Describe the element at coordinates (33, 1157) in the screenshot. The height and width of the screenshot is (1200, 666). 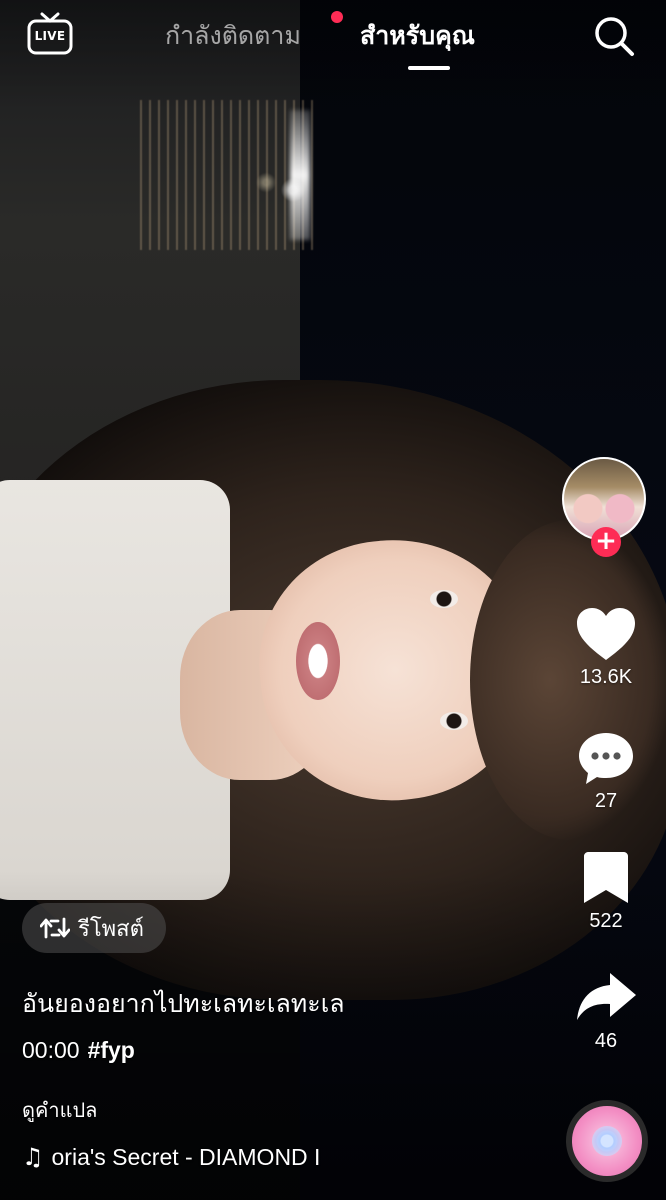
I see `music-note-icon: ♫` at that location.